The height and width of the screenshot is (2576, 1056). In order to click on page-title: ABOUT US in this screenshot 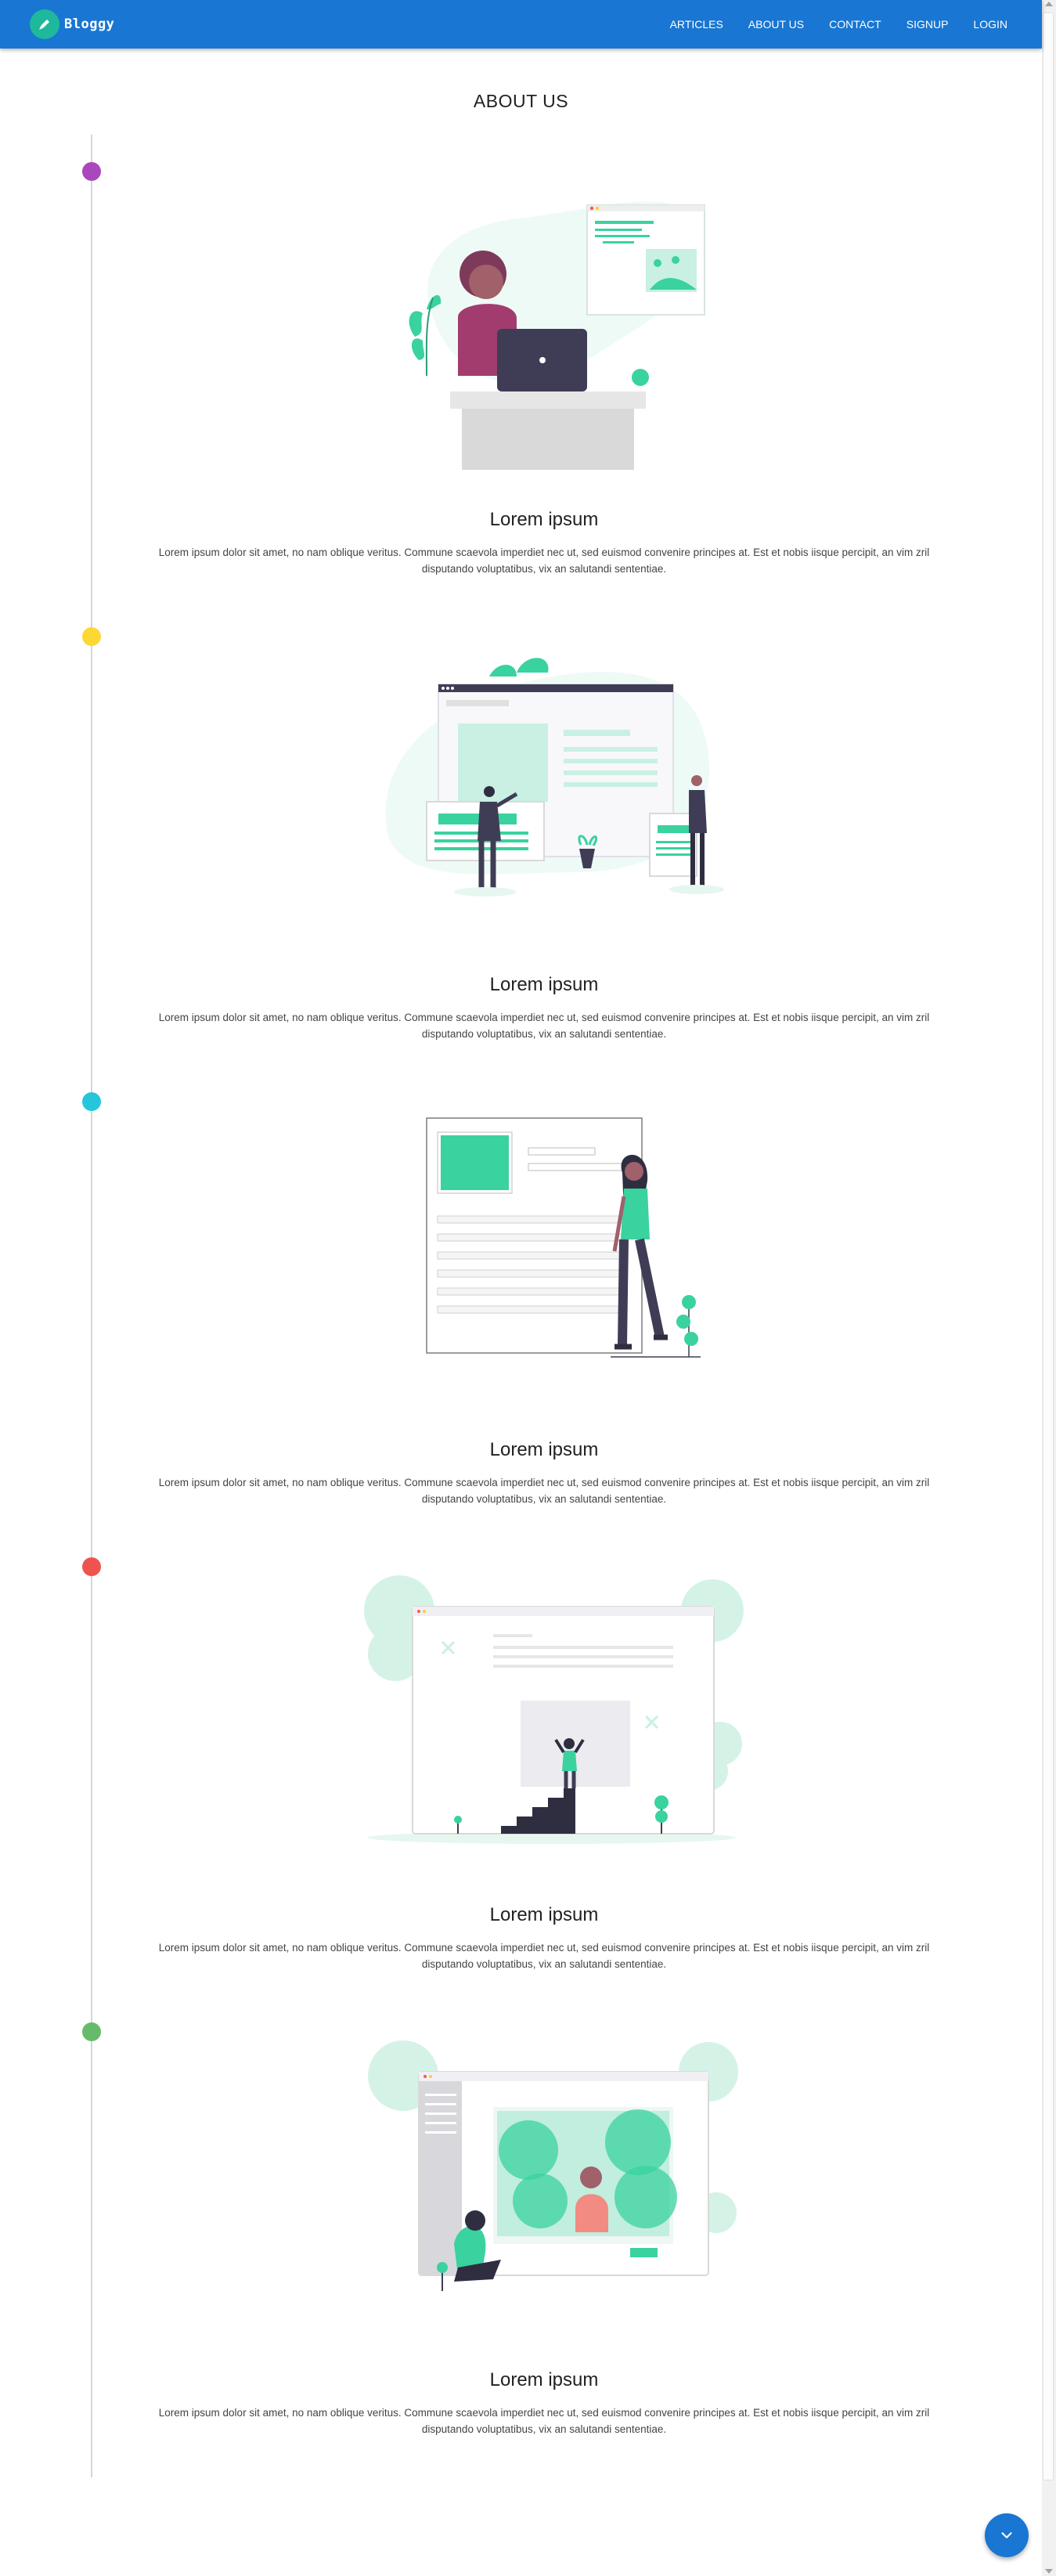, I will do `click(521, 101)`.